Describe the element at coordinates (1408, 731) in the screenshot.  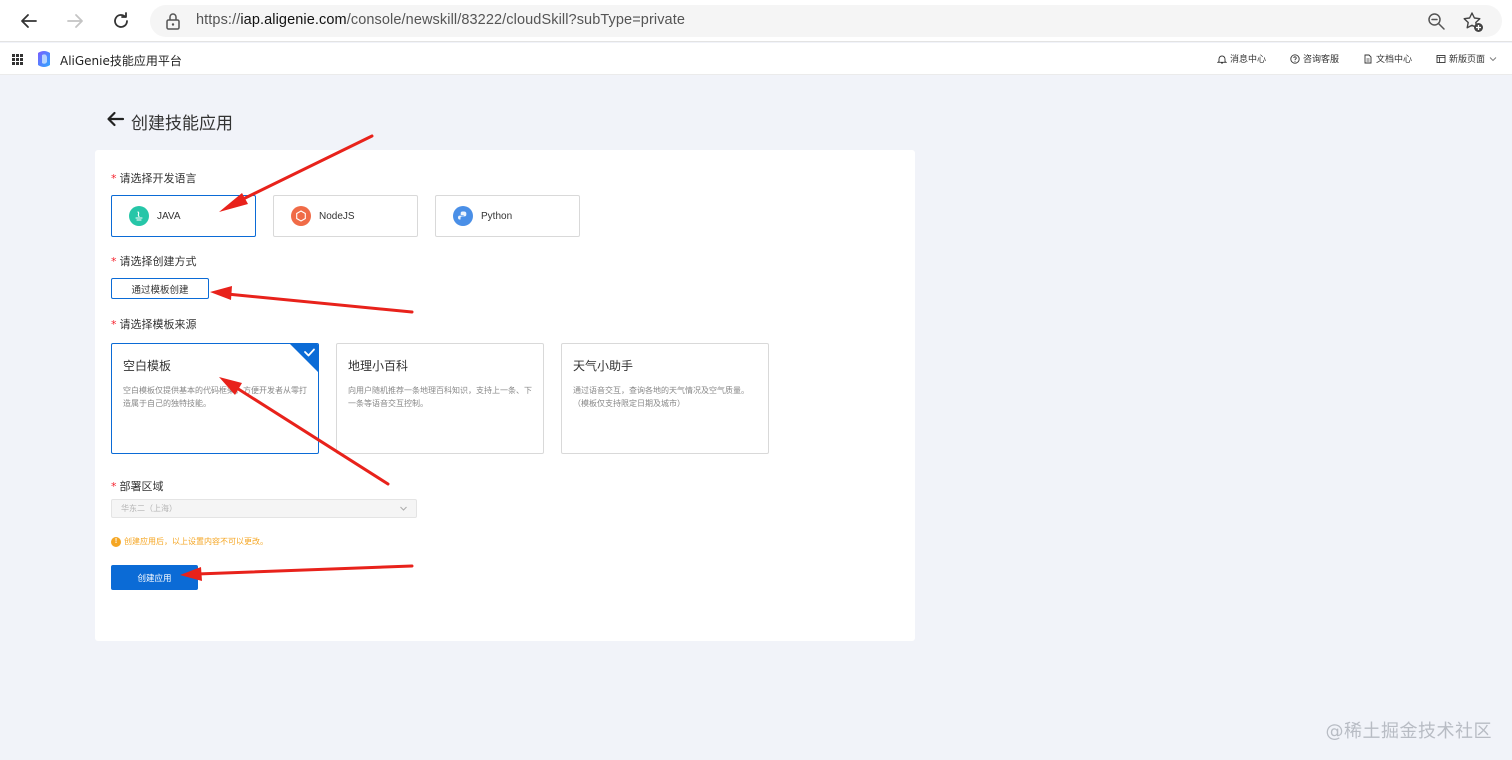
I see `watermark: @稀土掘金技术社区` at that location.